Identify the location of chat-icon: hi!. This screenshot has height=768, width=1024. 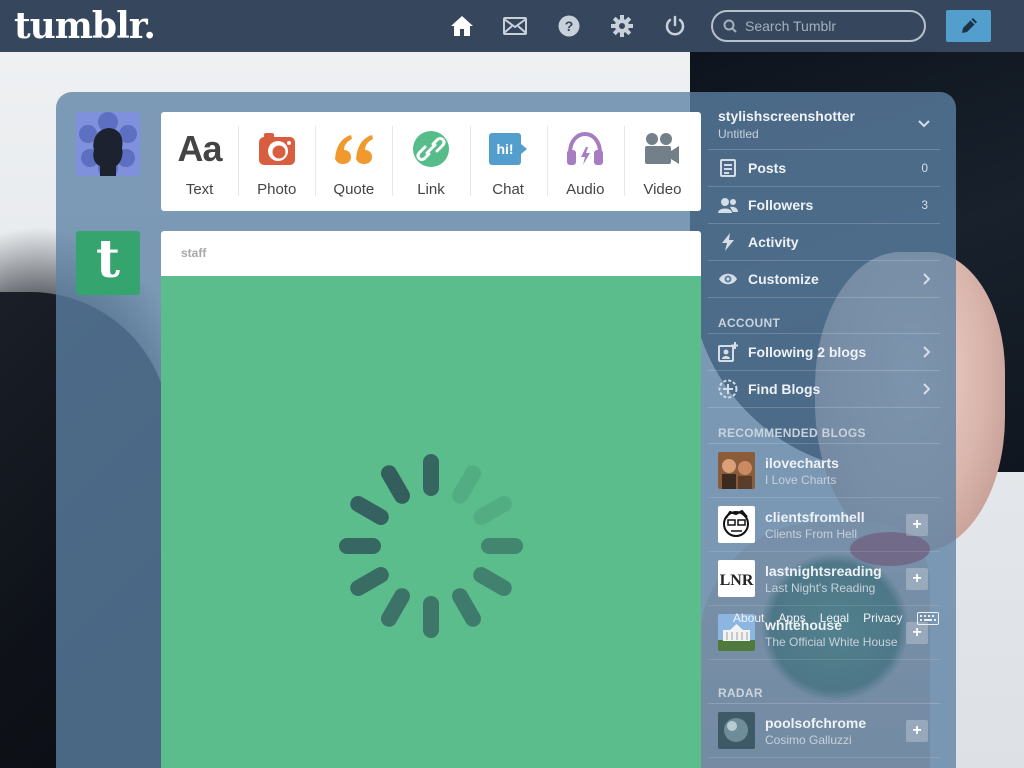
(508, 149).